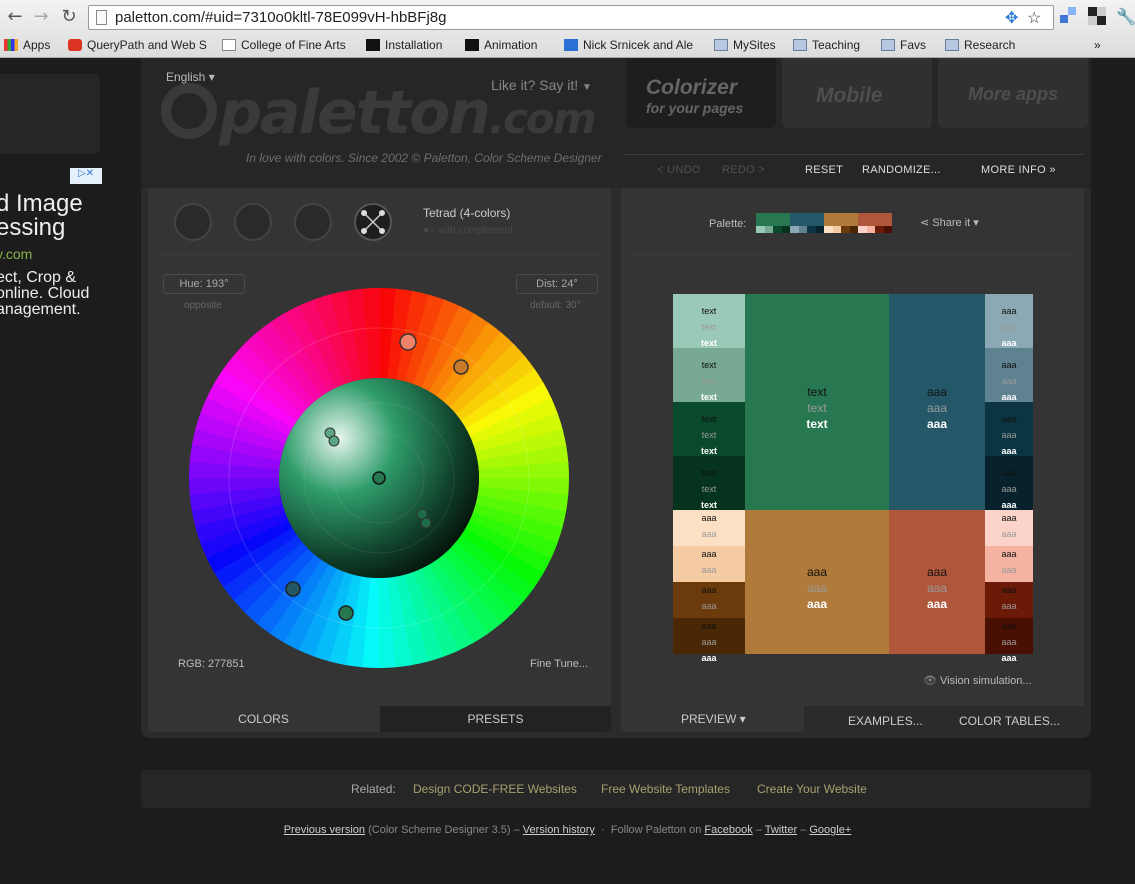  What do you see at coordinates (373, 222) in the screenshot?
I see `tetrad-scheme-icon` at bounding box center [373, 222].